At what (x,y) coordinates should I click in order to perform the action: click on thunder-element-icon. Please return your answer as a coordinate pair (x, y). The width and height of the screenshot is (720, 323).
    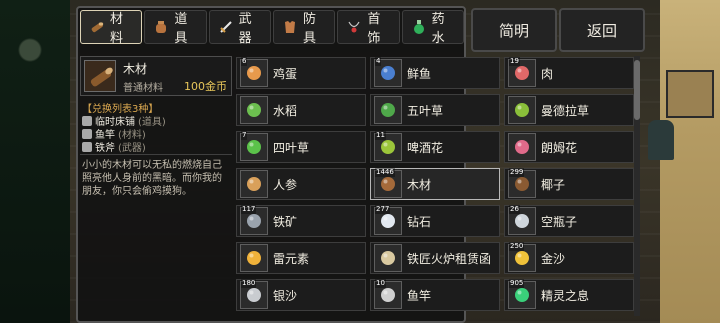
    Looking at the image, I should click on (254, 258).